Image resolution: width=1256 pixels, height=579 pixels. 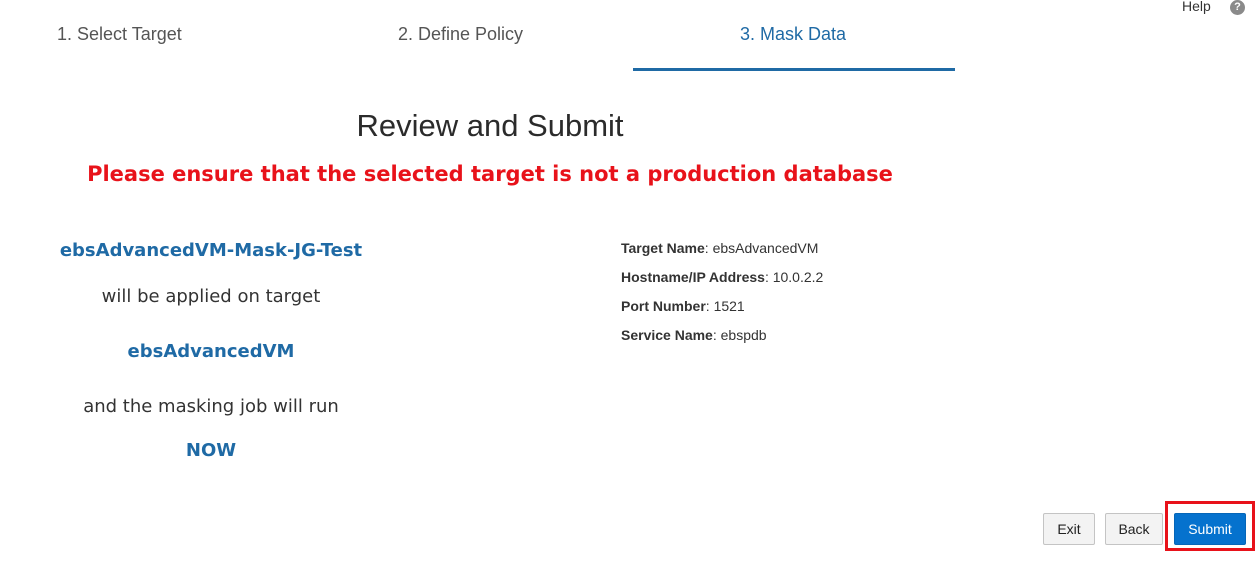 I want to click on policy-name: ebsAdvancedVM-Mask-JG-Test, so click(x=211, y=250).